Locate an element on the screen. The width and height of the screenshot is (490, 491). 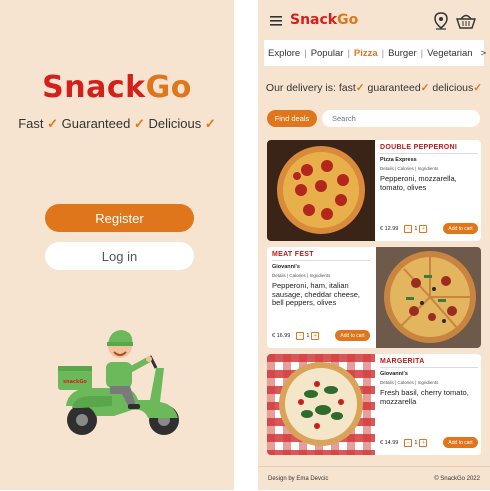
margherita-pizza-image is located at coordinates (321, 404).